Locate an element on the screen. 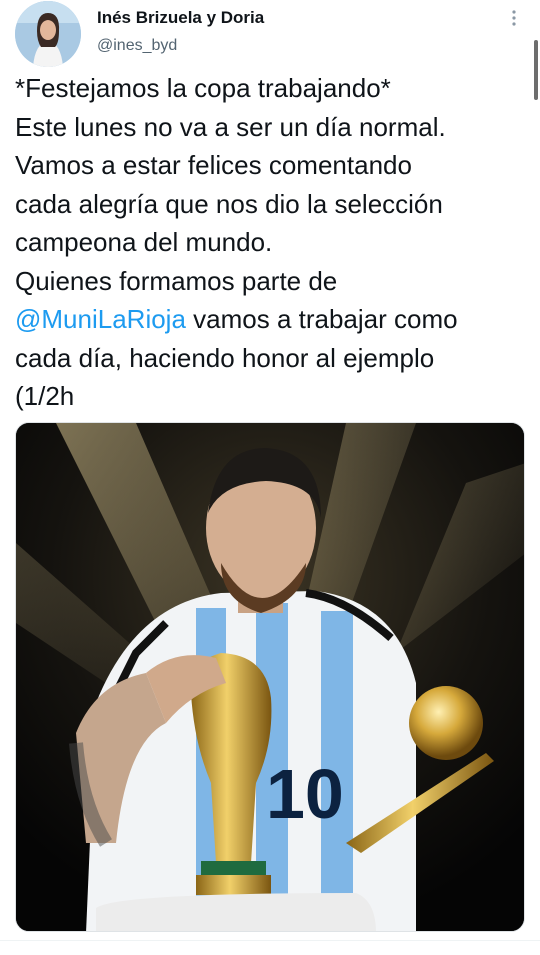  tweet-line: Vamos a estar felices comentando is located at coordinates (213, 165).